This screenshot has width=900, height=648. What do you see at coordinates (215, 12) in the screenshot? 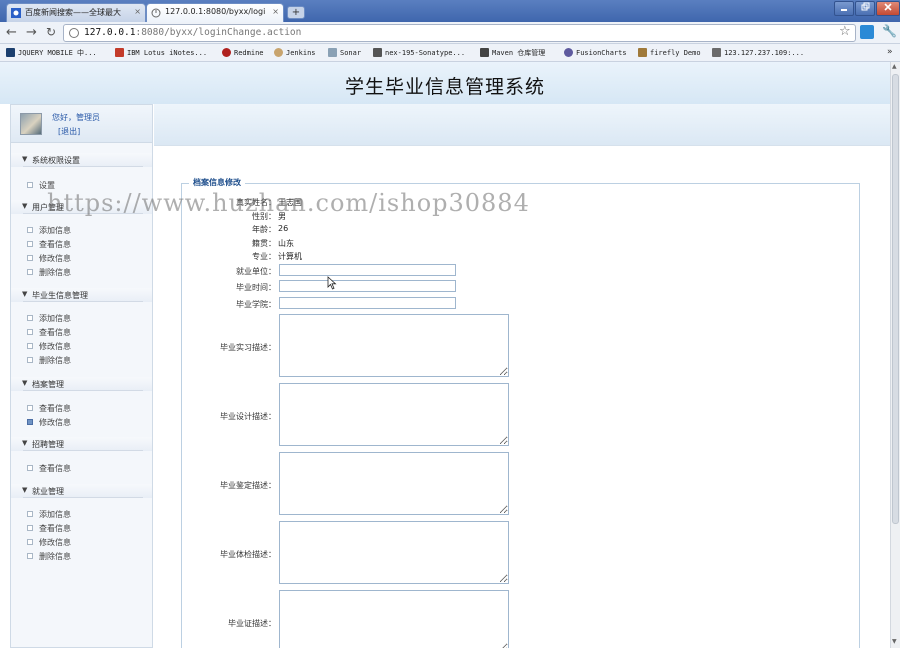
I see `browser-tab-active: 127.0.0.1:8080/byxx/logi ×` at bounding box center [215, 12].